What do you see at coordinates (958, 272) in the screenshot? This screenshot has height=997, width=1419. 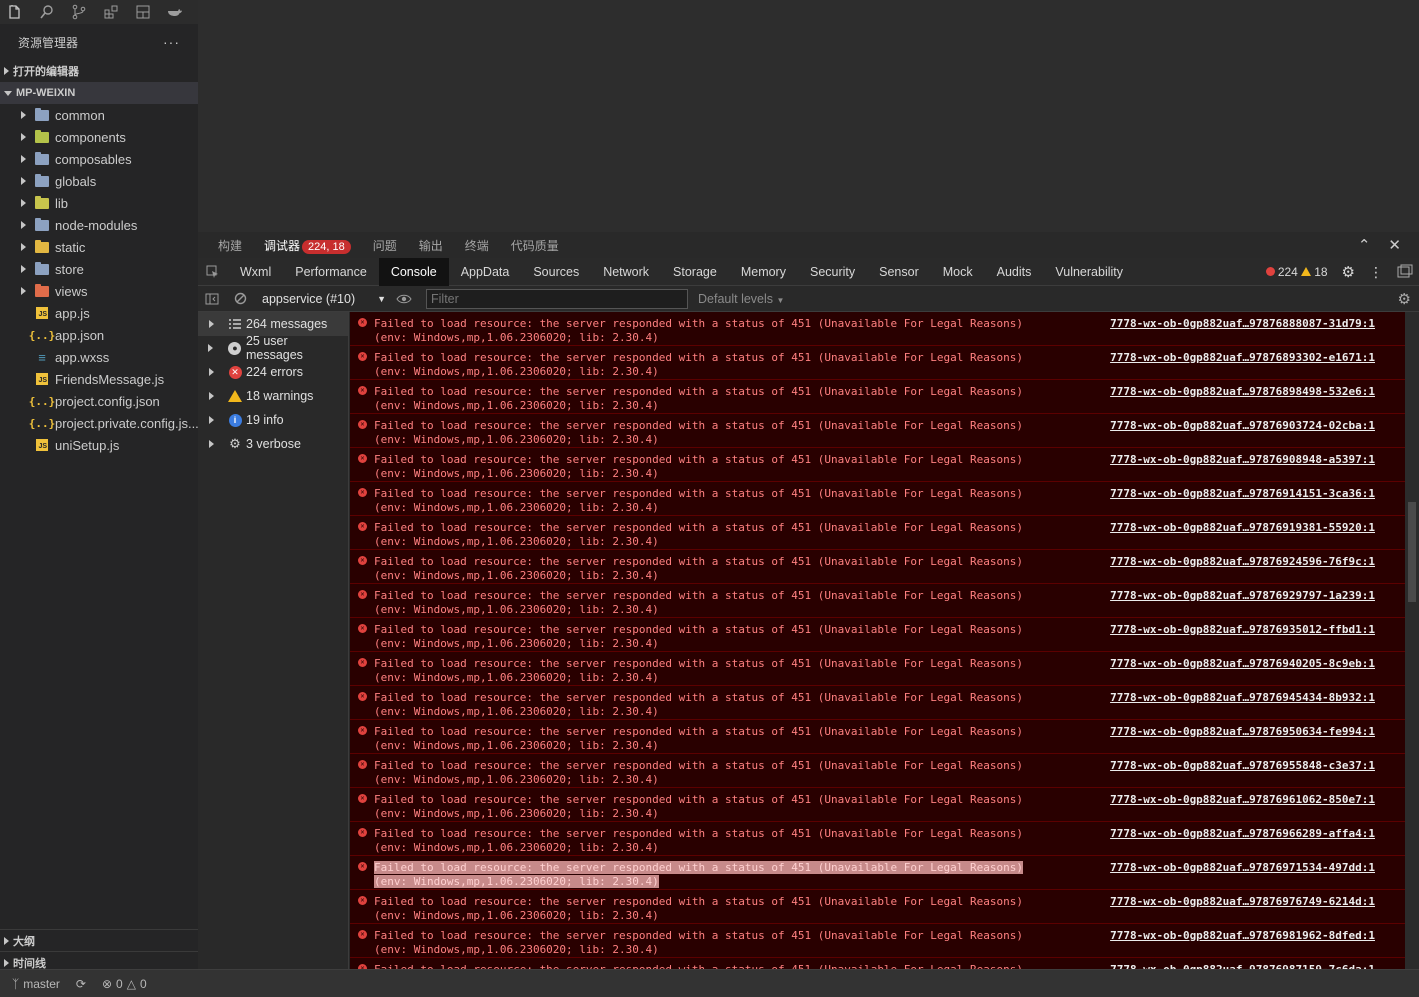 I see `tab-mock: Mock` at bounding box center [958, 272].